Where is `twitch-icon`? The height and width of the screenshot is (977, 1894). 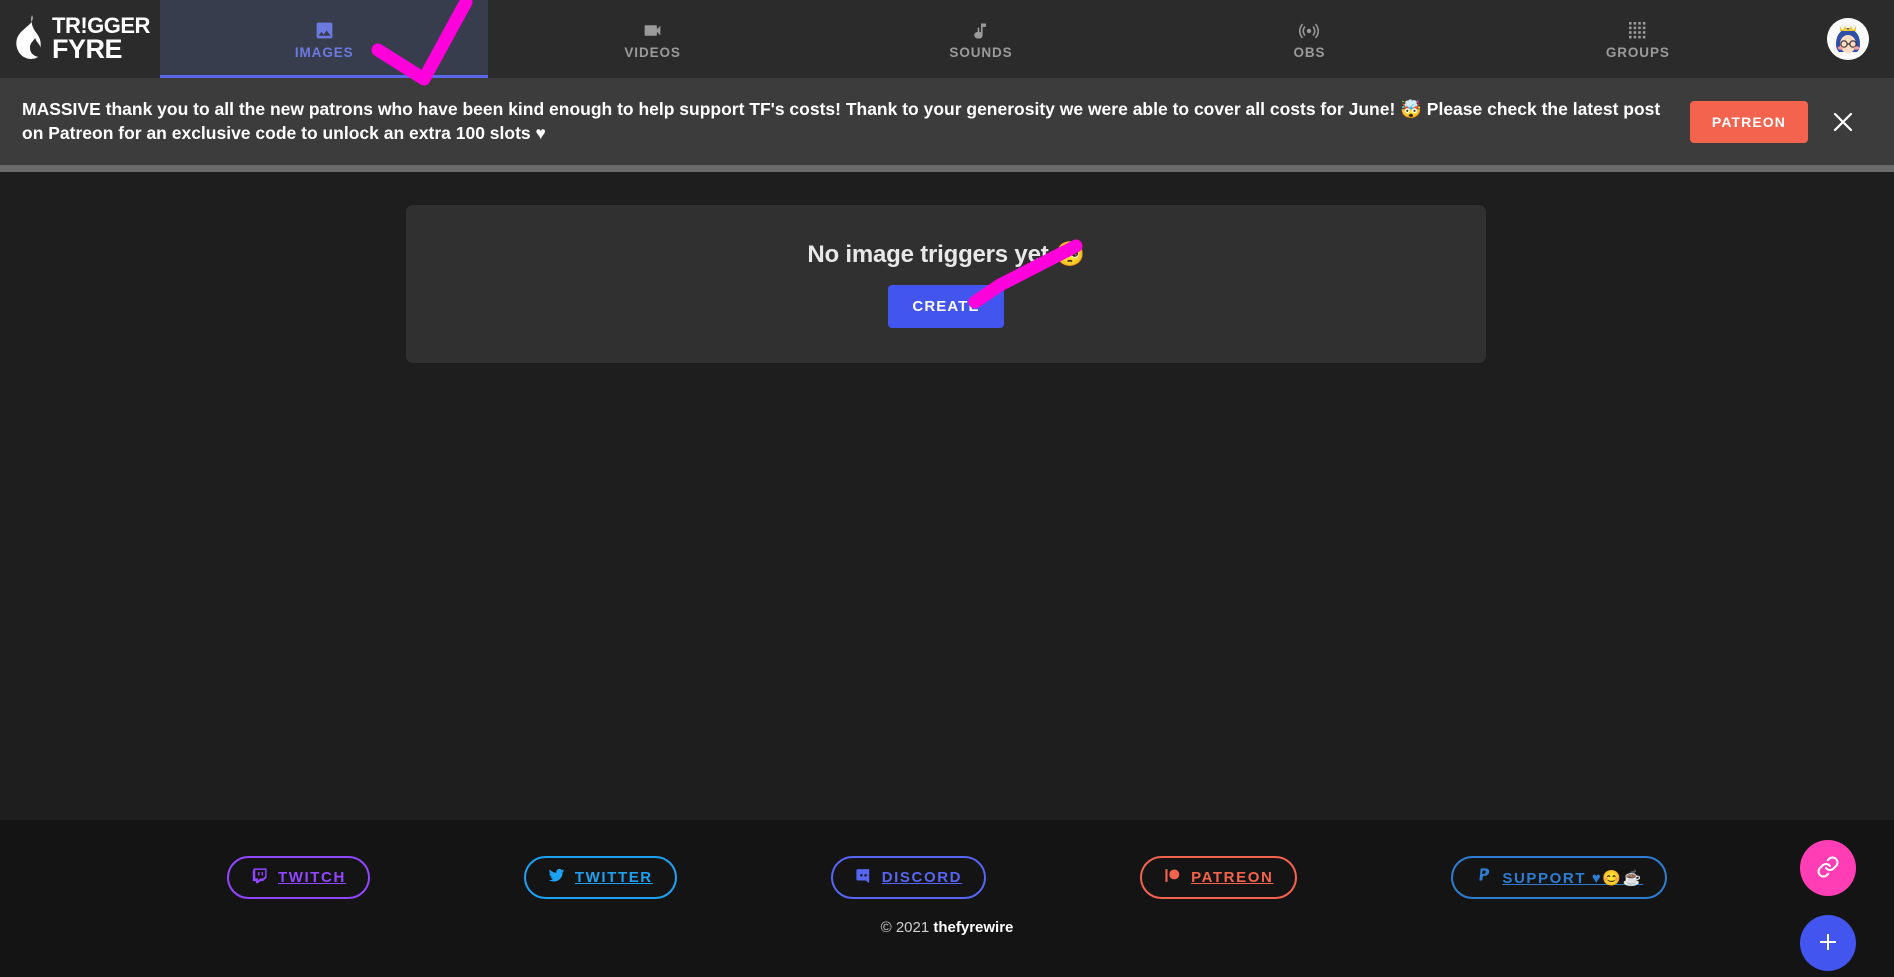 twitch-icon is located at coordinates (259, 877).